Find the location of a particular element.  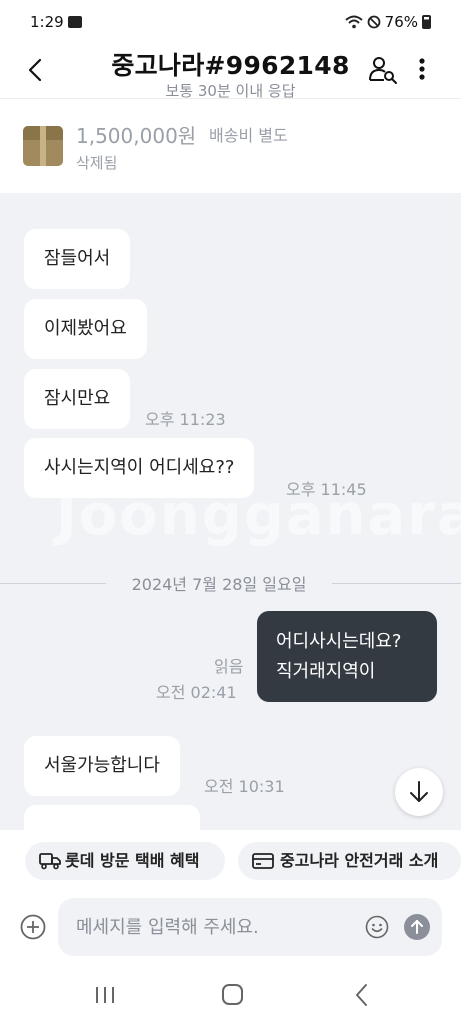

message-composer is located at coordinates (230, 930).